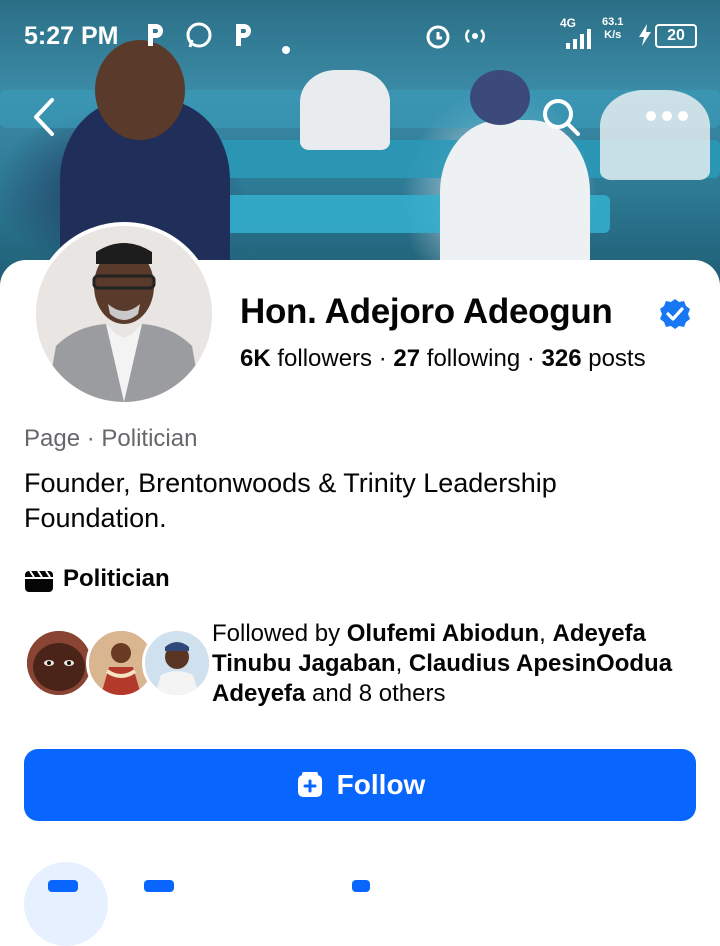  I want to click on status-time: 5:27 PM, so click(71, 36).